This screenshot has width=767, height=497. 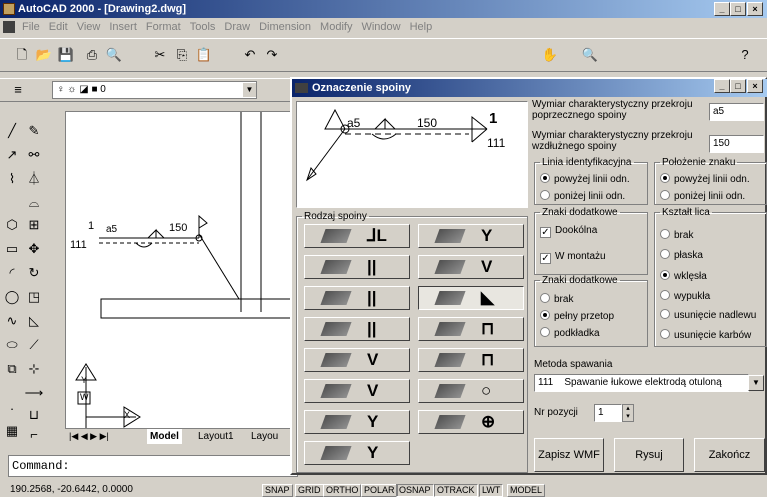 I want to click on wymiar-poprzeczny-input: a5, so click(x=736, y=112).